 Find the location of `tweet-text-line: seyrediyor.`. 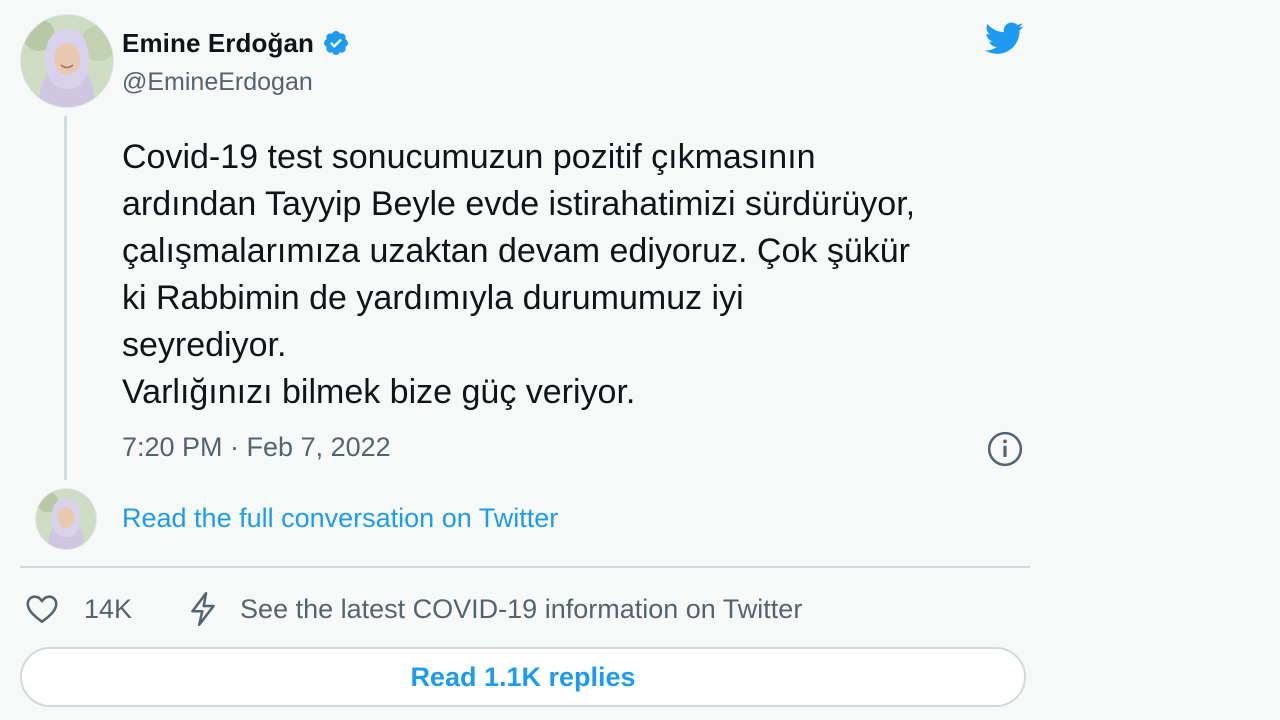

tweet-text-line: seyrediyor. is located at coordinates (204, 345).